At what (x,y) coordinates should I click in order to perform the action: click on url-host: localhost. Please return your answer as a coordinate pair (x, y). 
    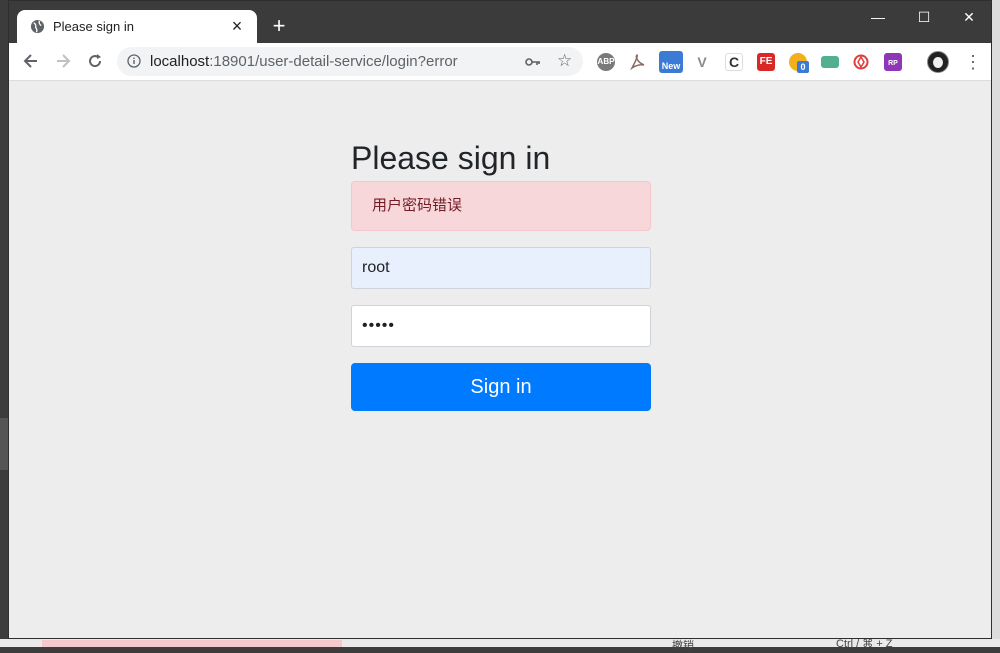
    Looking at the image, I should click on (180, 61).